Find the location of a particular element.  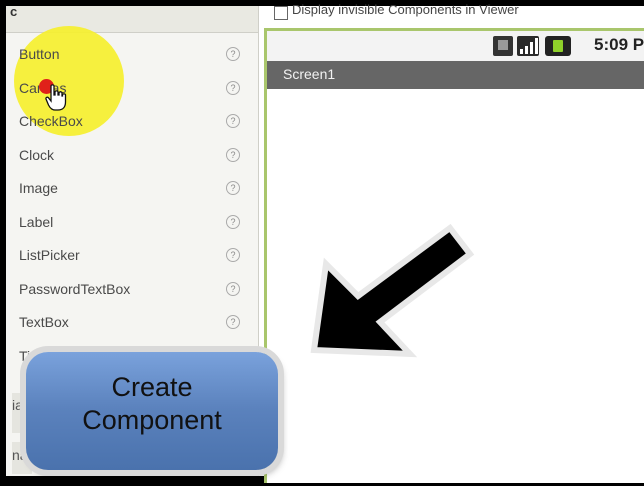

palette-item-label: PasswordTextBox is located at coordinates (75, 288).